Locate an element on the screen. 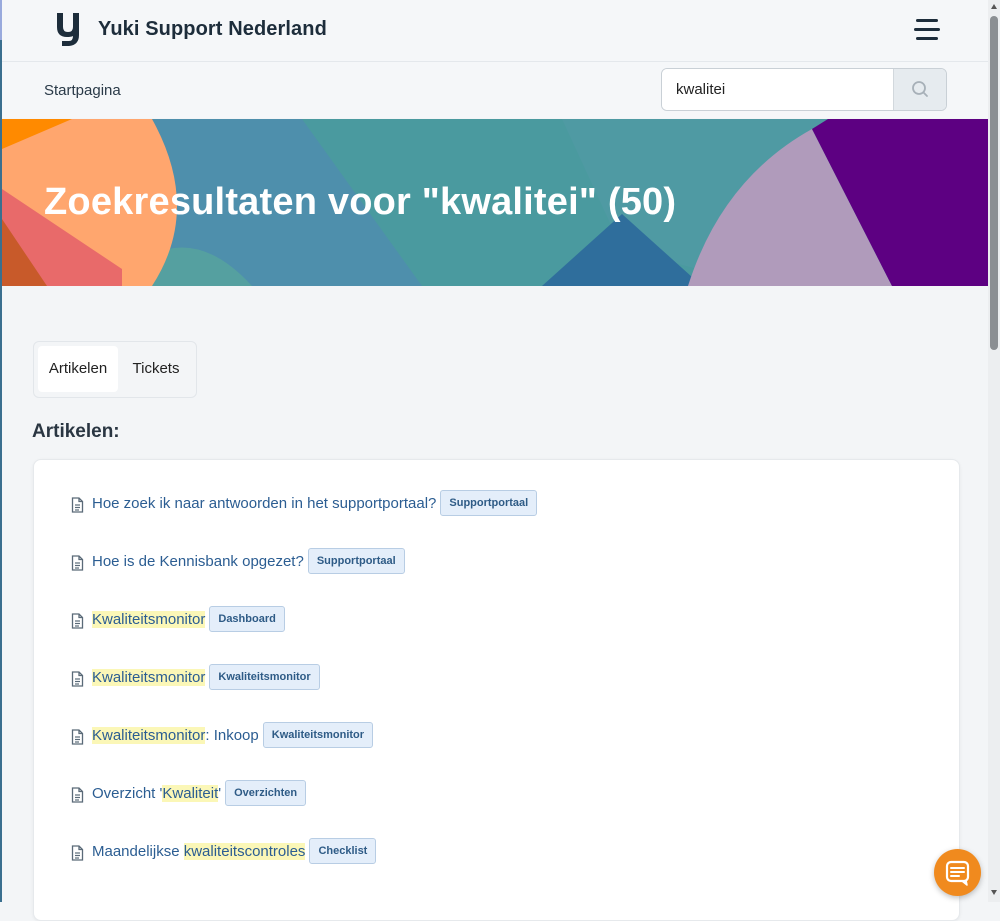 The height and width of the screenshot is (921, 1000). site-title: Yuki Support Nederland is located at coordinates (212, 29).